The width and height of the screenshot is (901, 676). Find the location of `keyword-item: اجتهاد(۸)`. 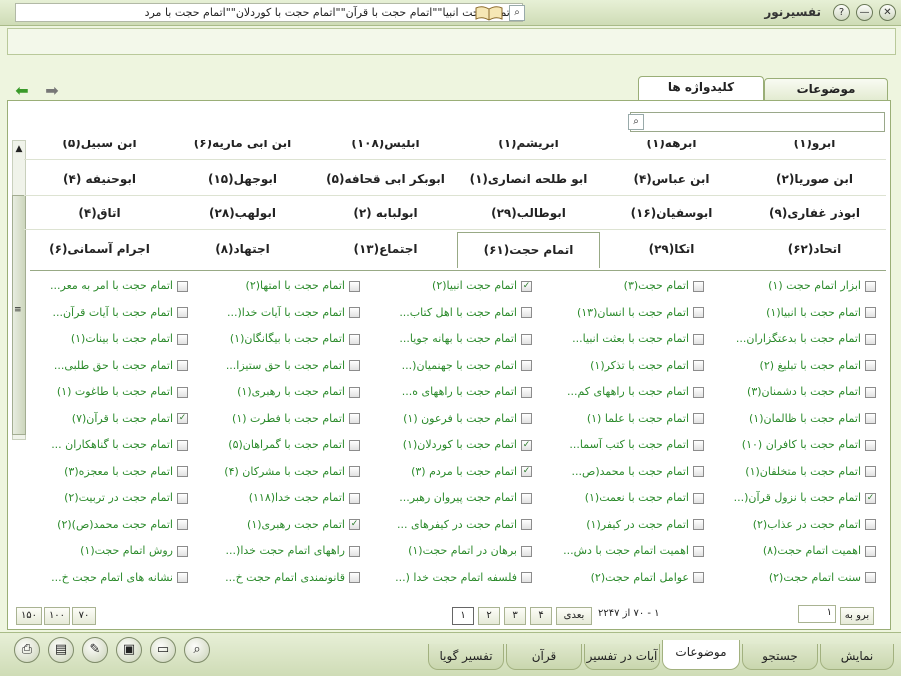

keyword-item: اجتهاد(۸) is located at coordinates (242, 249).